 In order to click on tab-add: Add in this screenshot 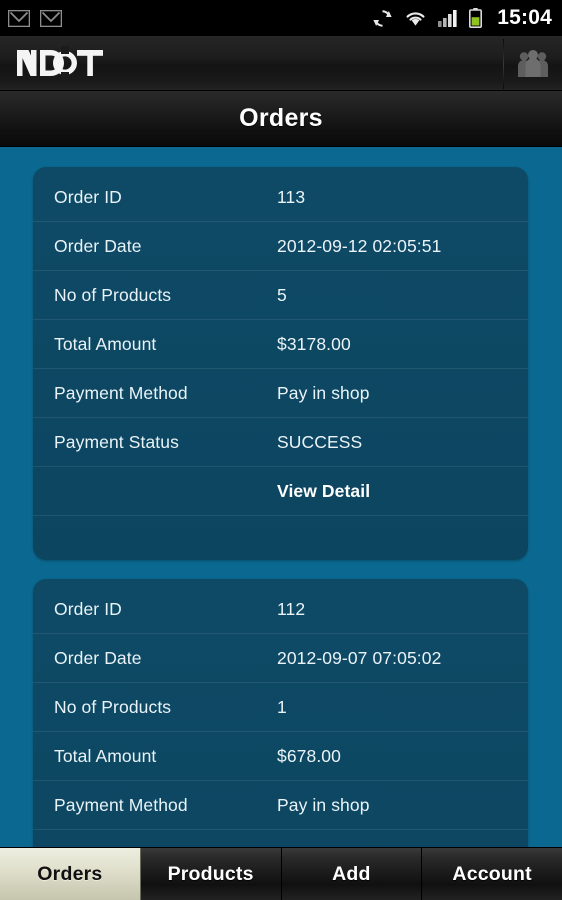, I will do `click(352, 874)`.